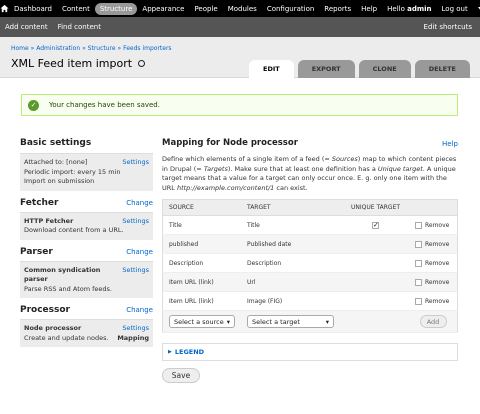 The width and height of the screenshot is (480, 414). I want to click on column-source: SOURCE, so click(201, 207).